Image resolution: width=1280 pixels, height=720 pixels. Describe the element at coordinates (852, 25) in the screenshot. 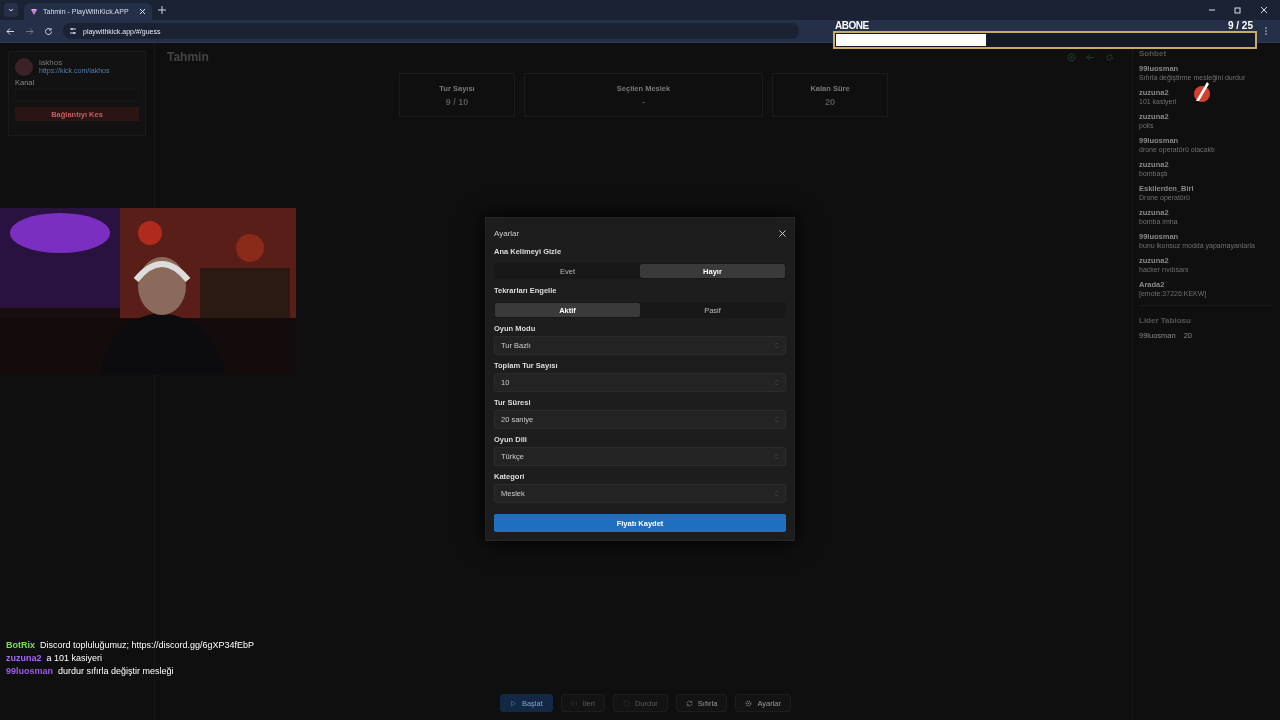

I see `goal-label: ABONE` at that location.